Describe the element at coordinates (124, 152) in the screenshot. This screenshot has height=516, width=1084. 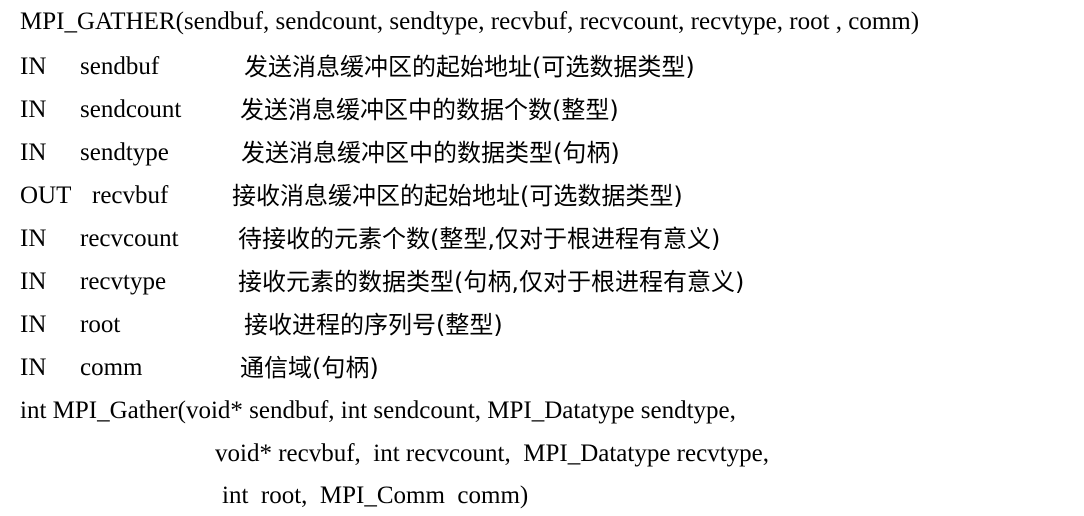
I see `param-name: sendtype` at that location.